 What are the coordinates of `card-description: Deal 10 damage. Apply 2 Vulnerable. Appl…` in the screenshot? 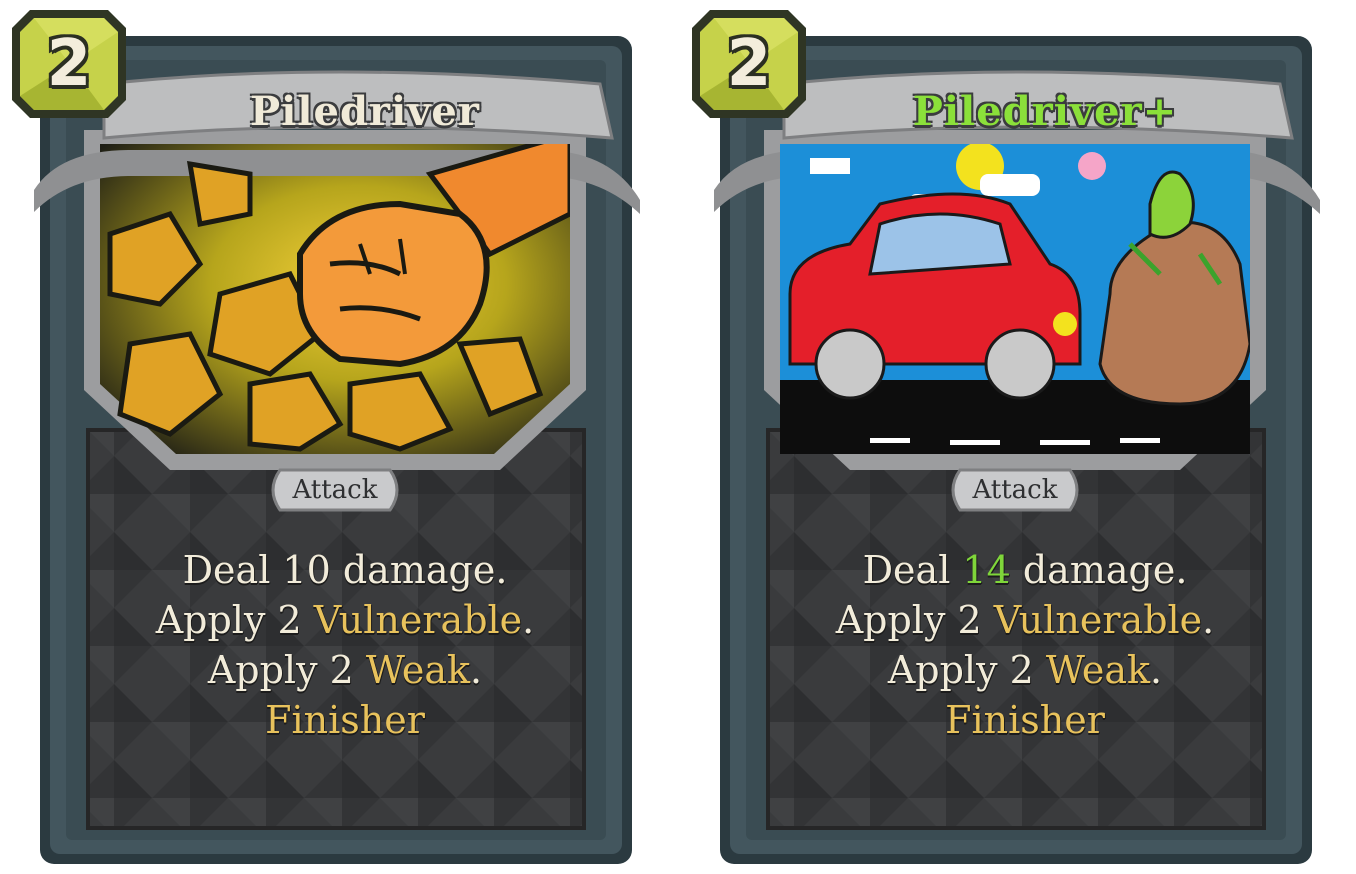 It's located at (345, 645).